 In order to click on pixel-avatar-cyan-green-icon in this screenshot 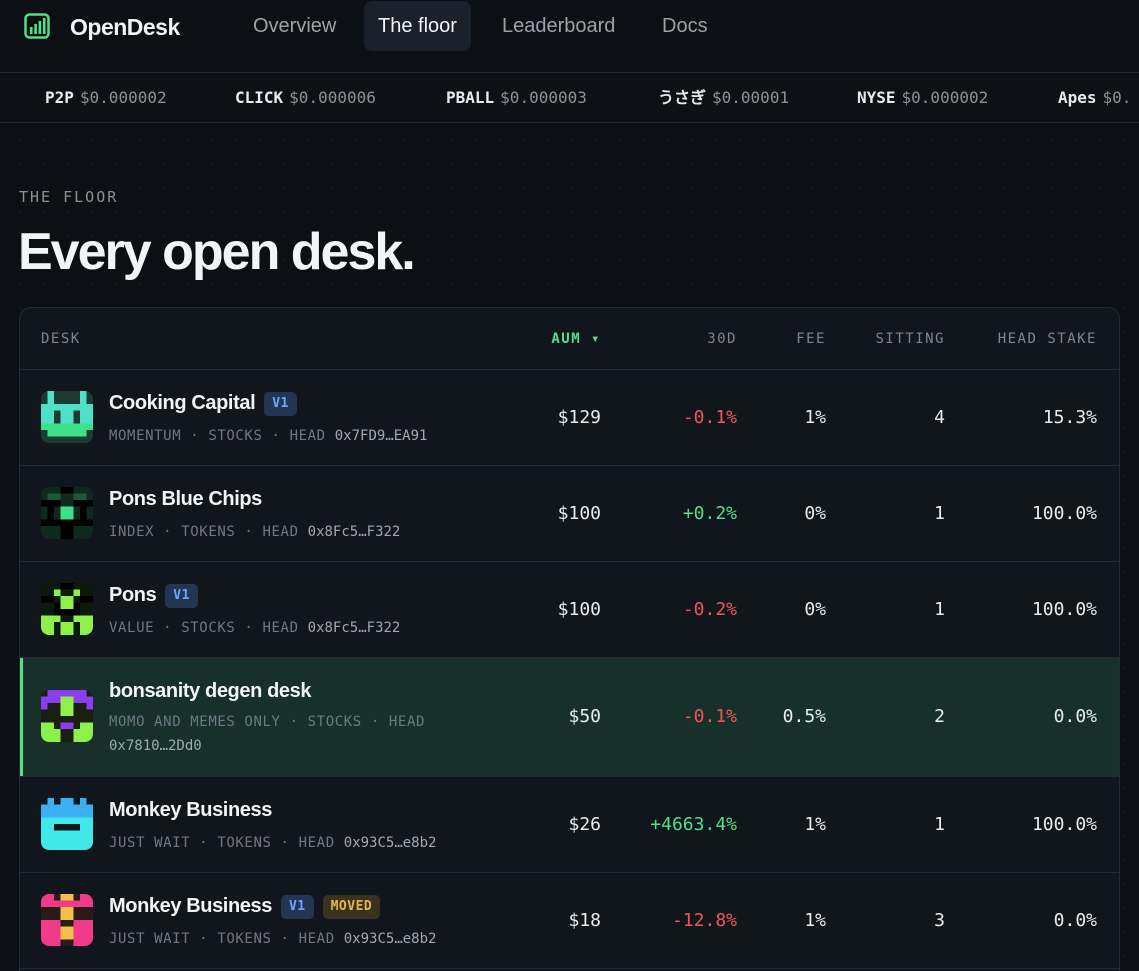, I will do `click(67, 417)`.